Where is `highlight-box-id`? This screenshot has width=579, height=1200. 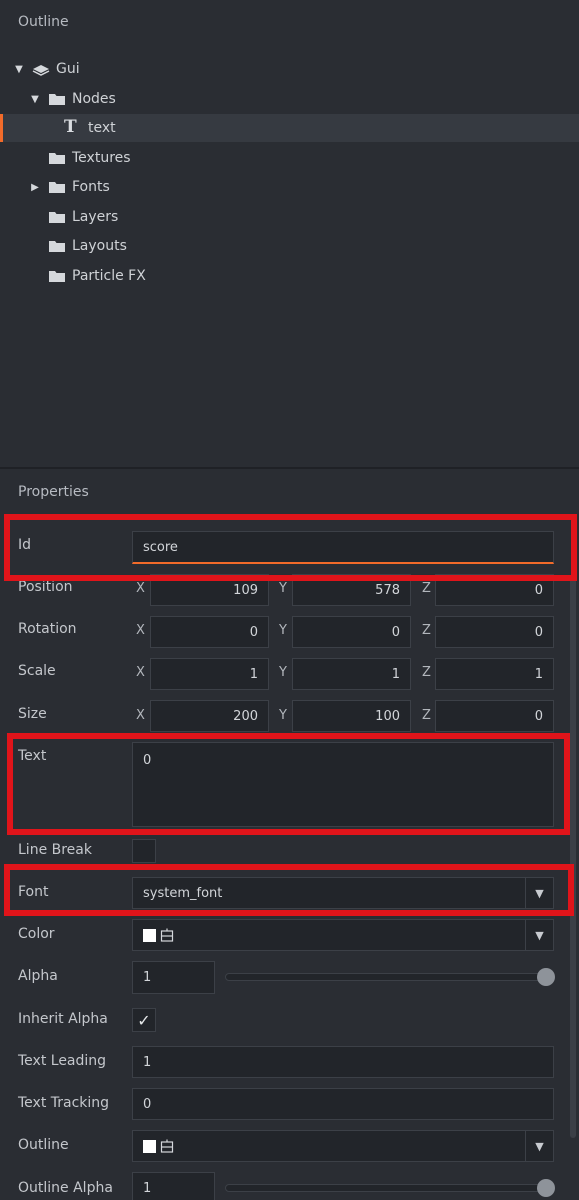
highlight-box-id is located at coordinates (290, 547).